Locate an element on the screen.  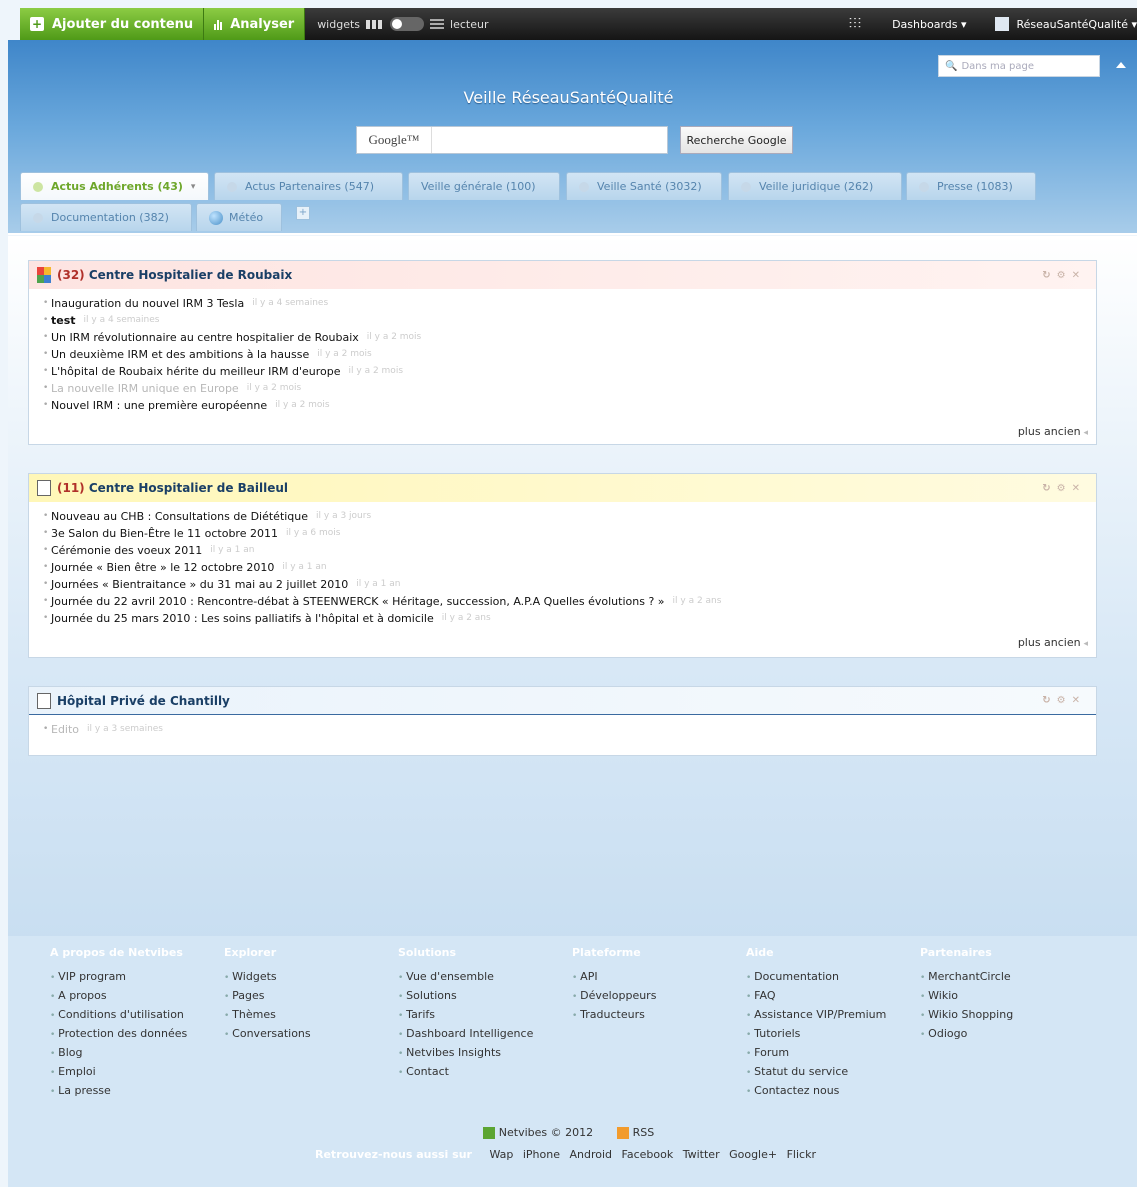
footer-link: Forum is located at coordinates (831, 1053).